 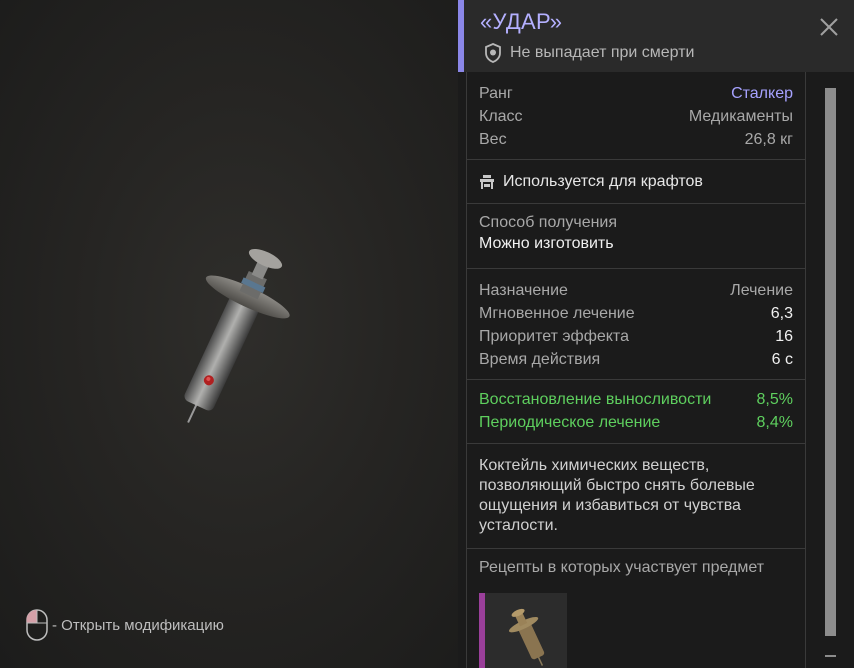 I want to click on scrollbar-thumb, so click(x=830, y=362).